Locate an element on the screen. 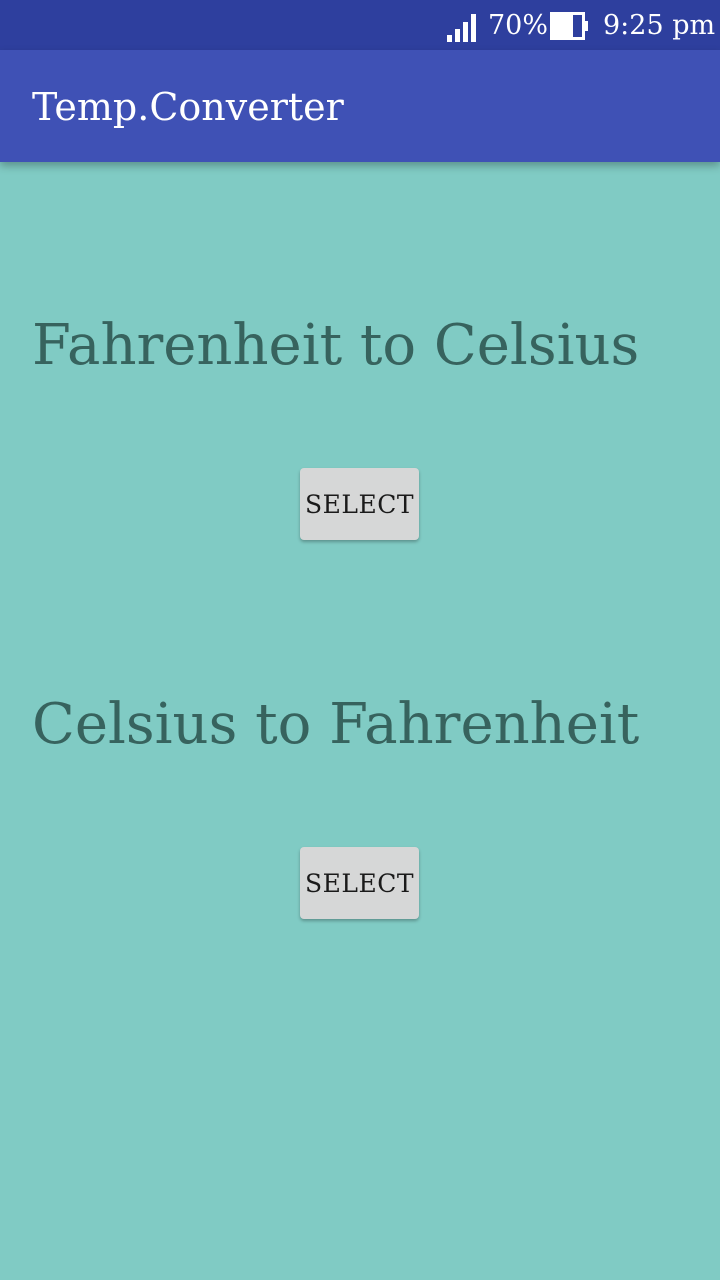 The height and width of the screenshot is (1280, 720). status-bar: 70% 9:25 pm is located at coordinates (360, 25).